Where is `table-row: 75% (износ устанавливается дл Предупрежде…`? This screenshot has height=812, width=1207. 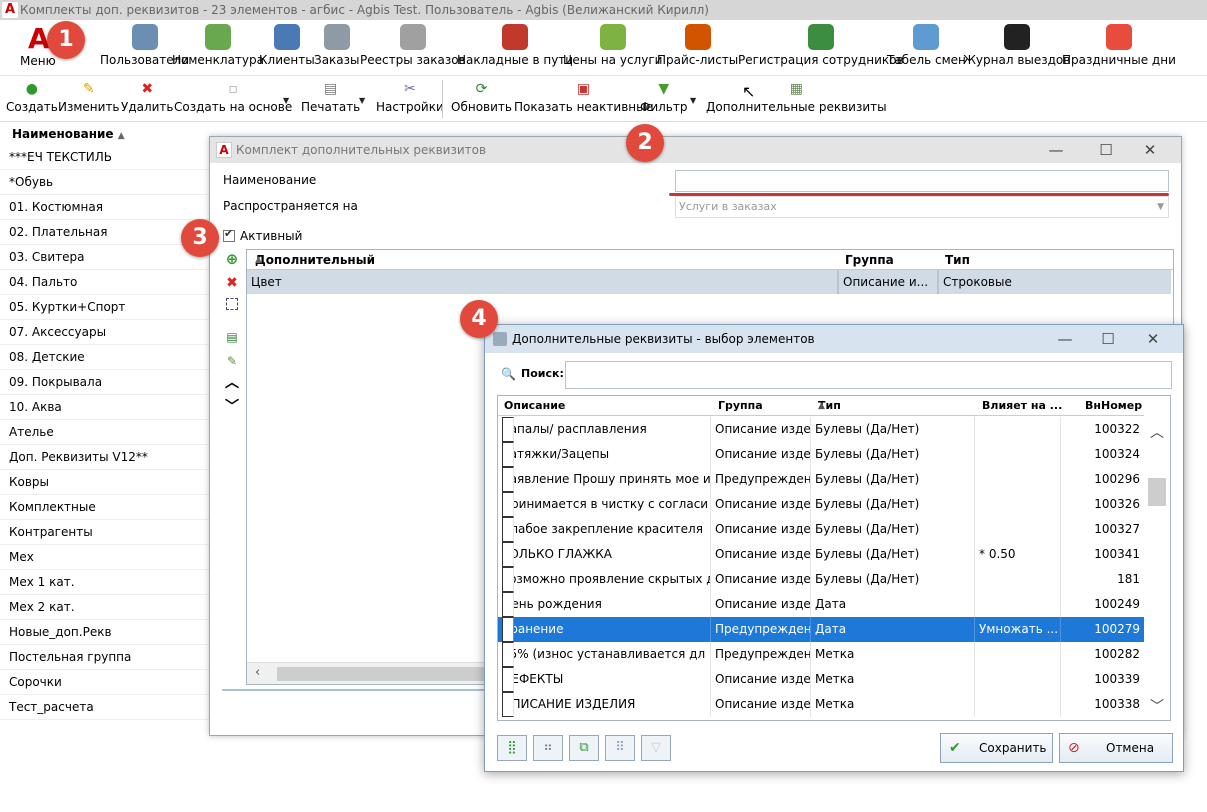 table-row: 75% (износ устанавливается дл Предупрежде… is located at coordinates (821, 654).